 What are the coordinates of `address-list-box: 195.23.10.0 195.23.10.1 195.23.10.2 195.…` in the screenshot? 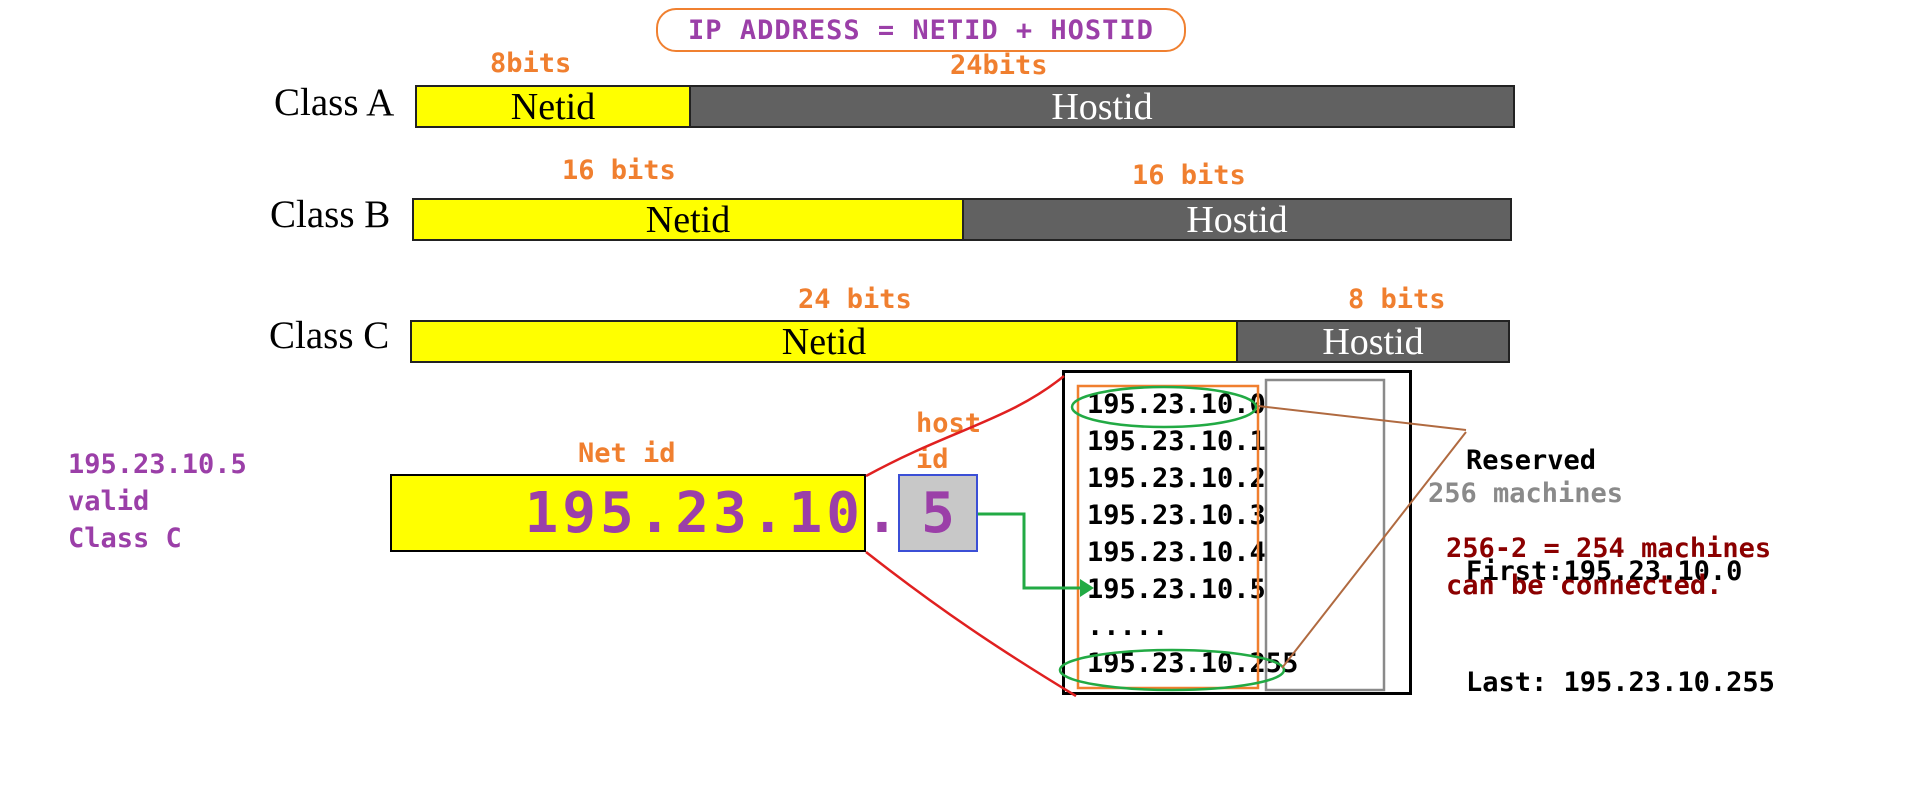 It's located at (1237, 532).